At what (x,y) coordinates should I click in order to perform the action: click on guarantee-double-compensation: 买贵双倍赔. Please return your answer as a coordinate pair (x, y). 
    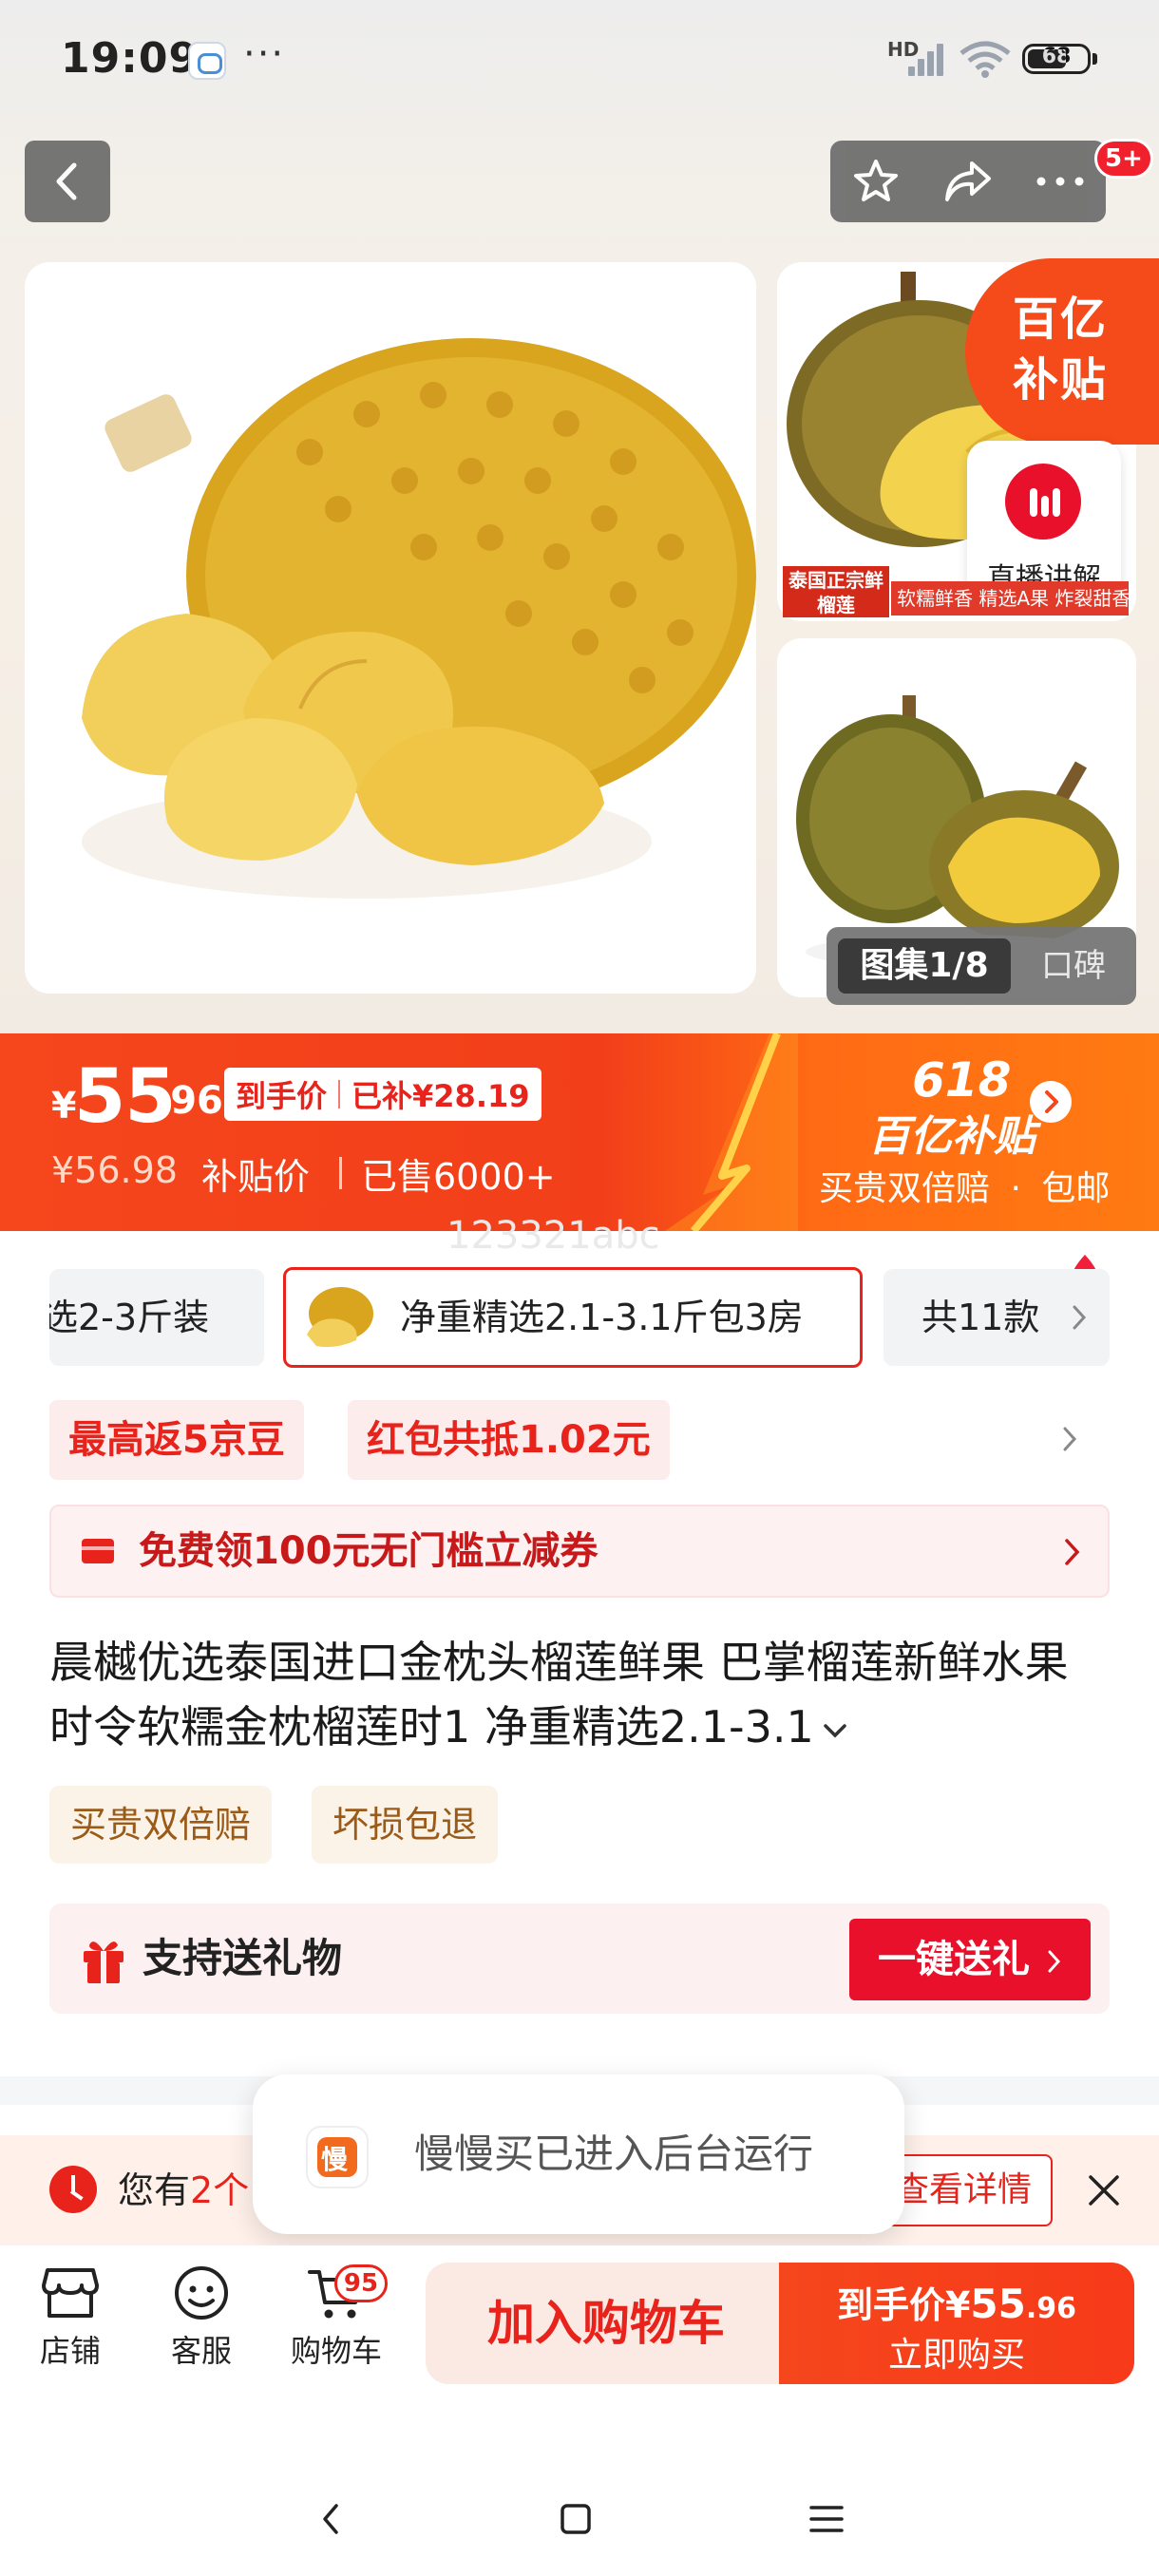
    Looking at the image, I should click on (161, 1825).